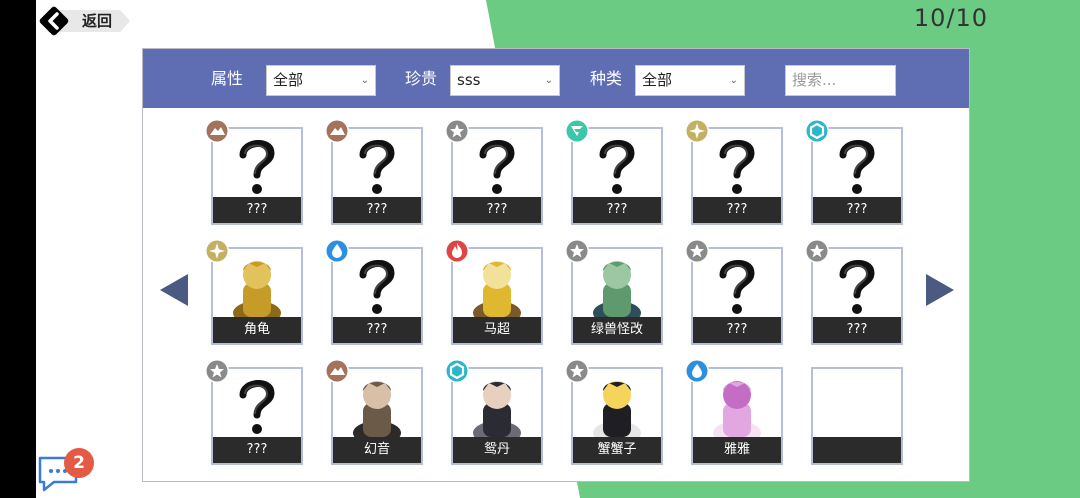 This screenshot has height=498, width=1080. Describe the element at coordinates (690, 80) in the screenshot. I see `type-select: 全部 ⌄` at that location.